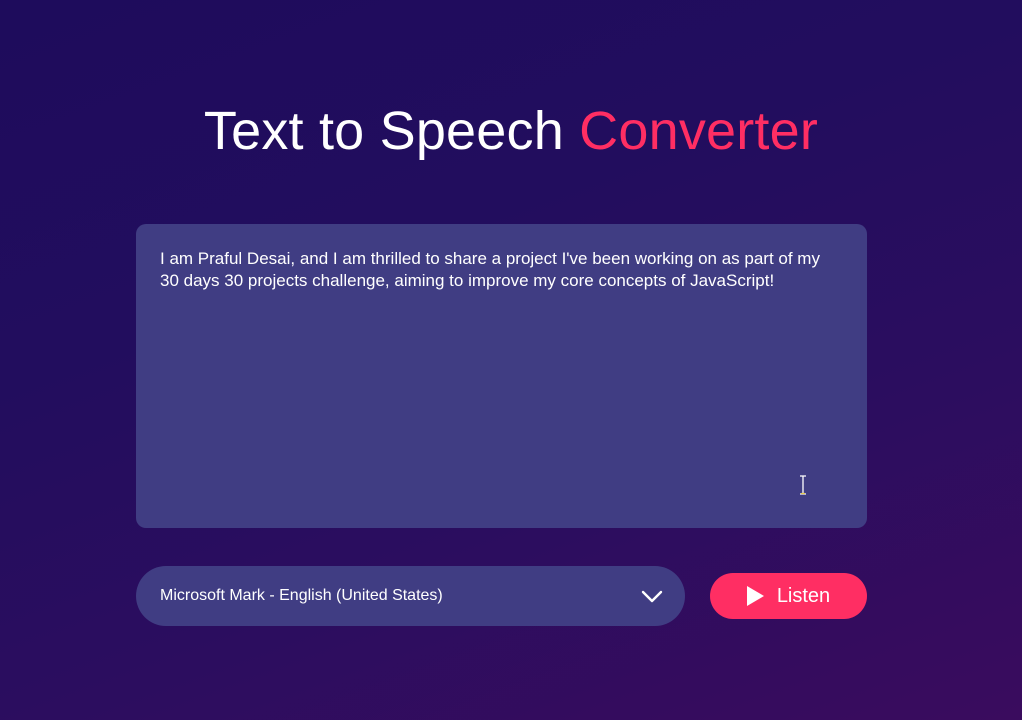 This screenshot has height=720, width=1022. Describe the element at coordinates (652, 596) in the screenshot. I see `chevron-down-icon` at that location.